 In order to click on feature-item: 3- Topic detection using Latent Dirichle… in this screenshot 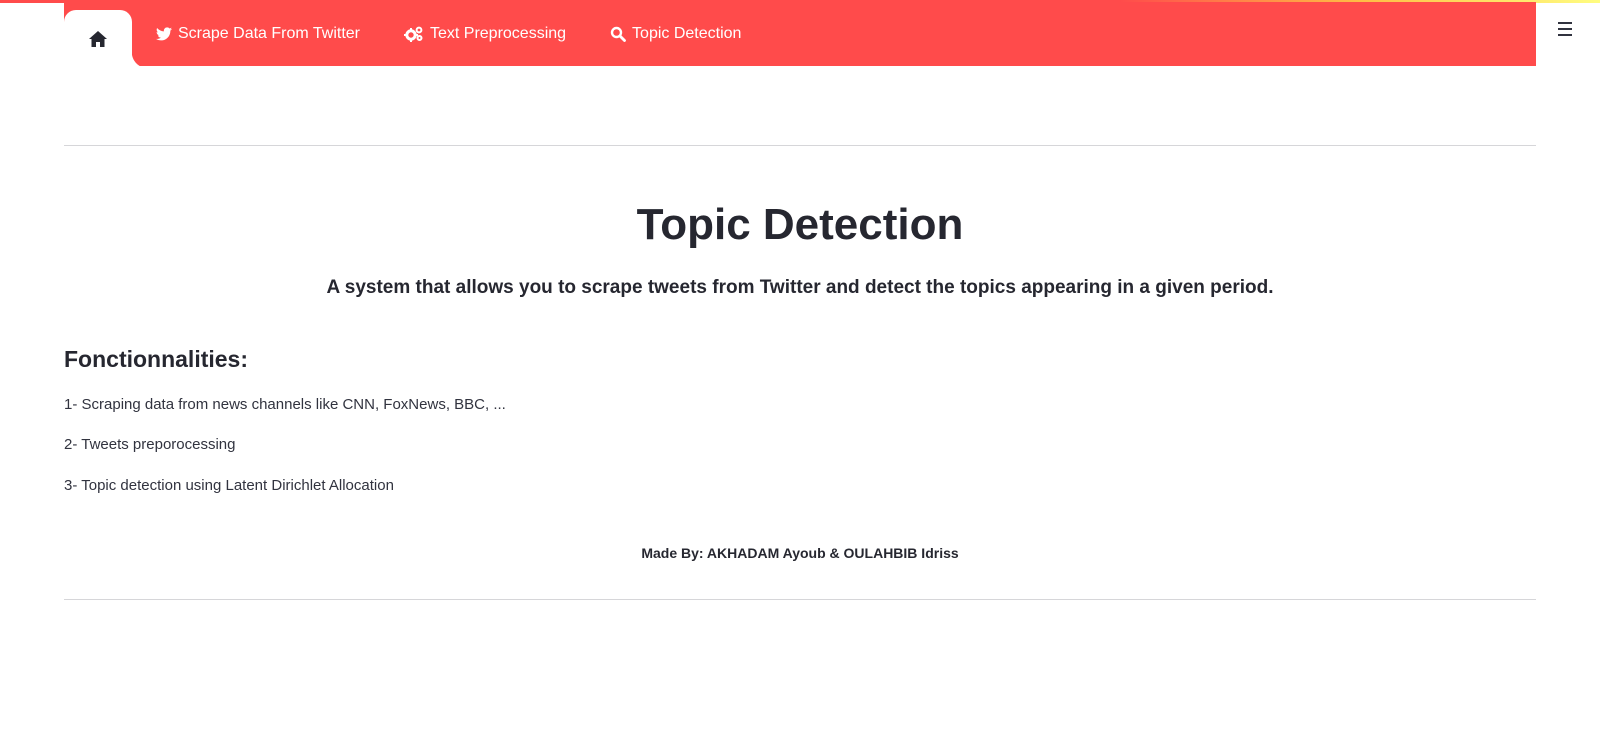, I will do `click(229, 485)`.